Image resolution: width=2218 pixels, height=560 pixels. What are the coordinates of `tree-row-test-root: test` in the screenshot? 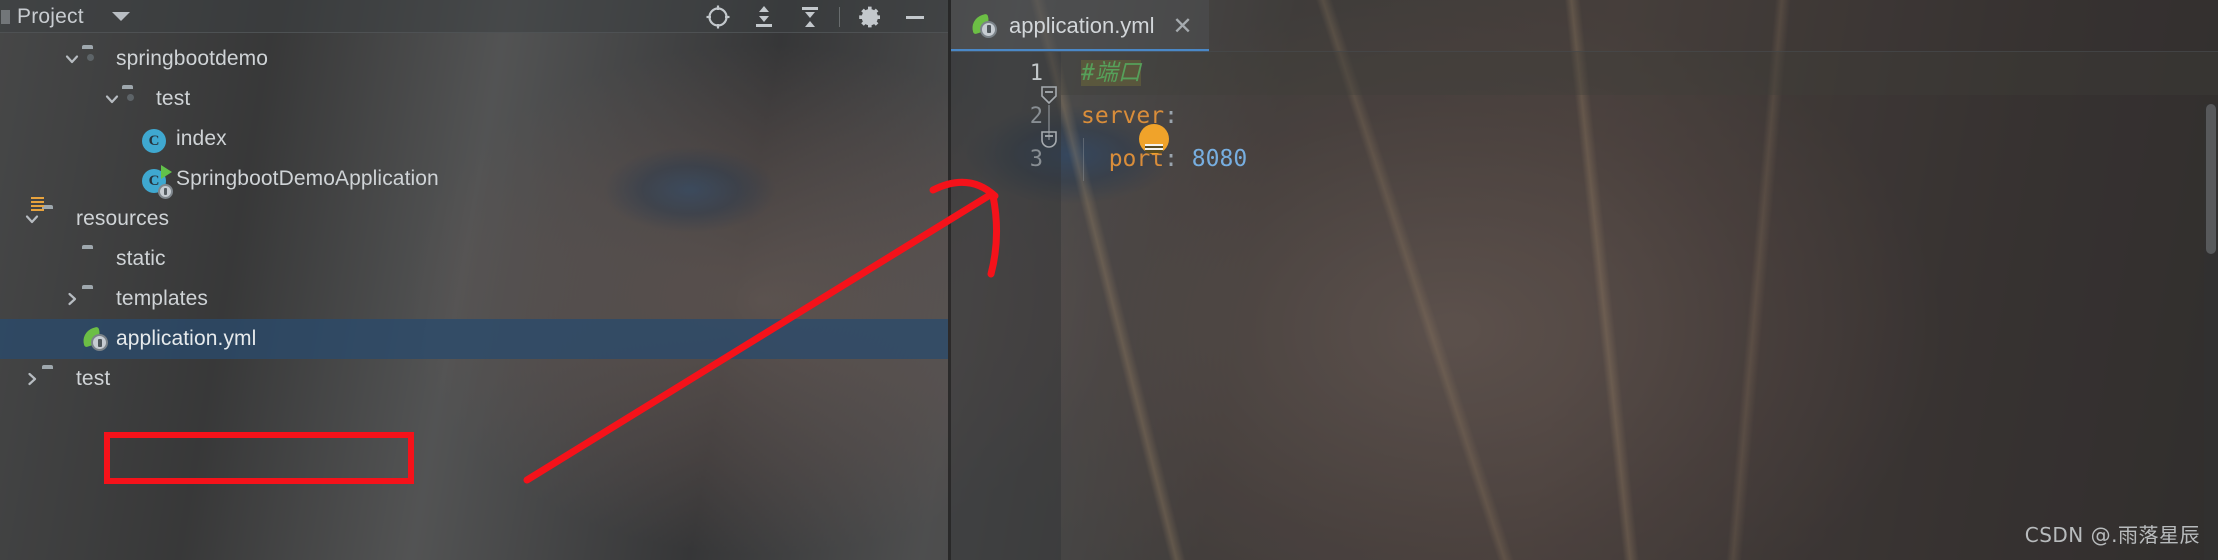 It's located at (474, 379).